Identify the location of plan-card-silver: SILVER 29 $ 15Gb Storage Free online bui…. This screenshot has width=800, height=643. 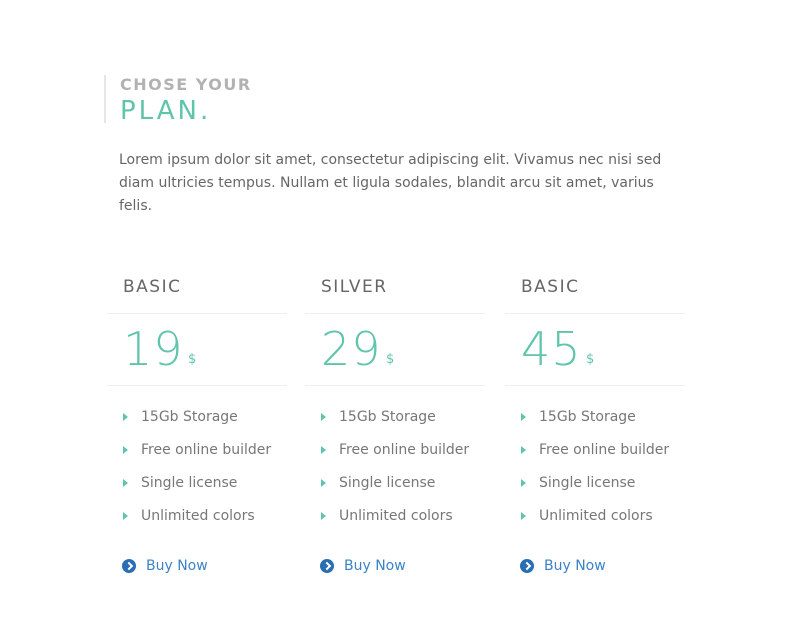
(395, 422).